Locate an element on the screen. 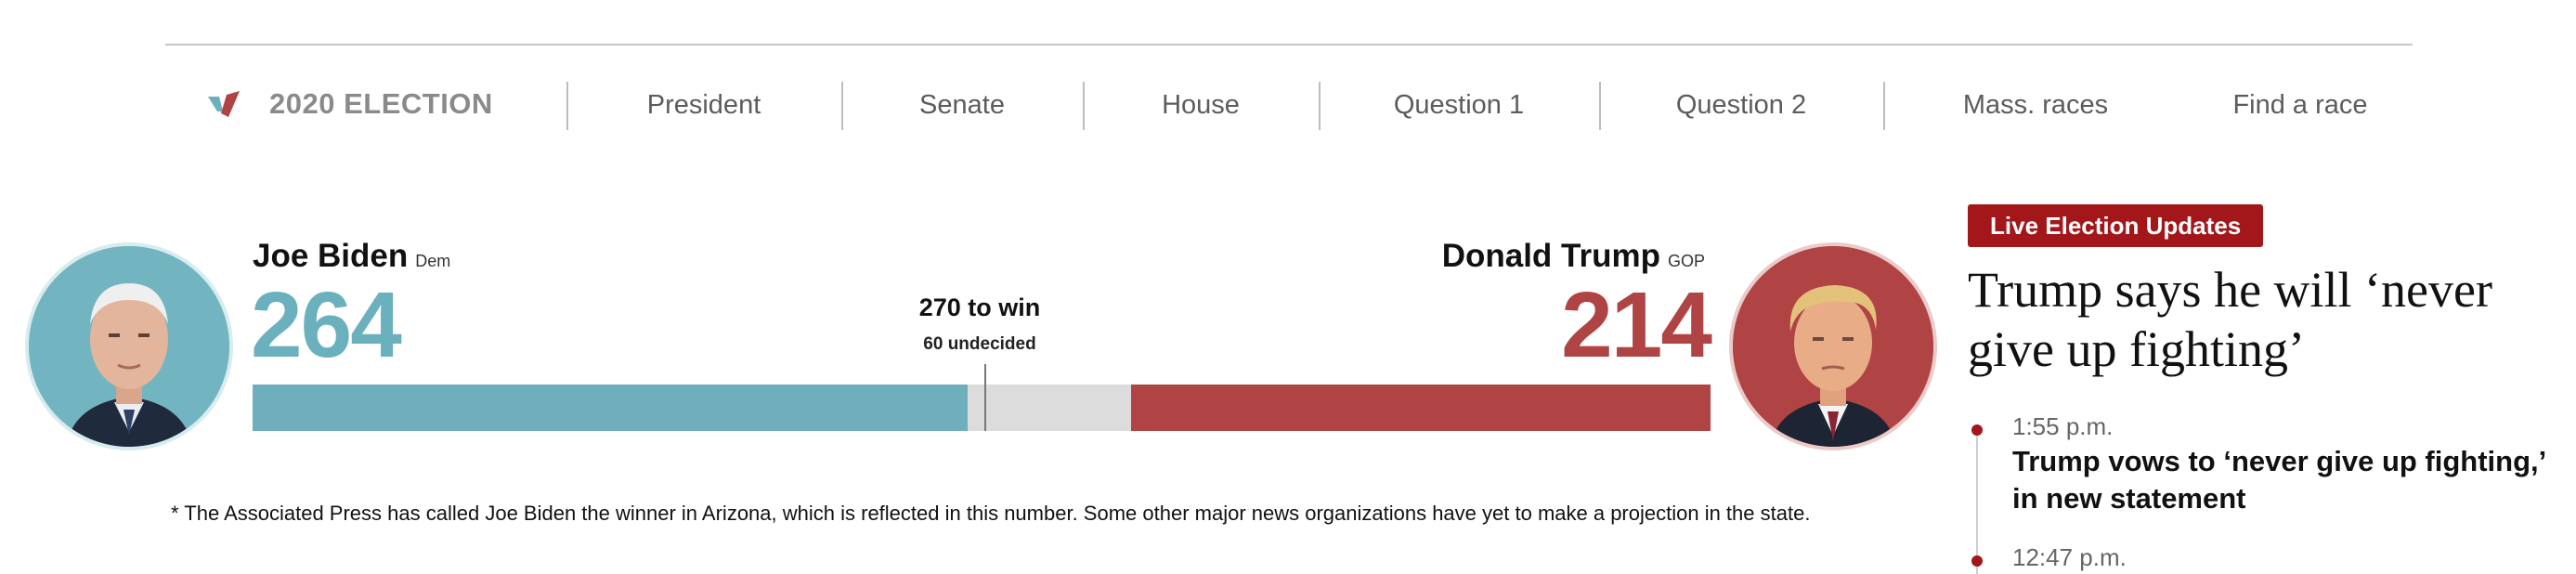  biden-avatar is located at coordinates (129, 346).